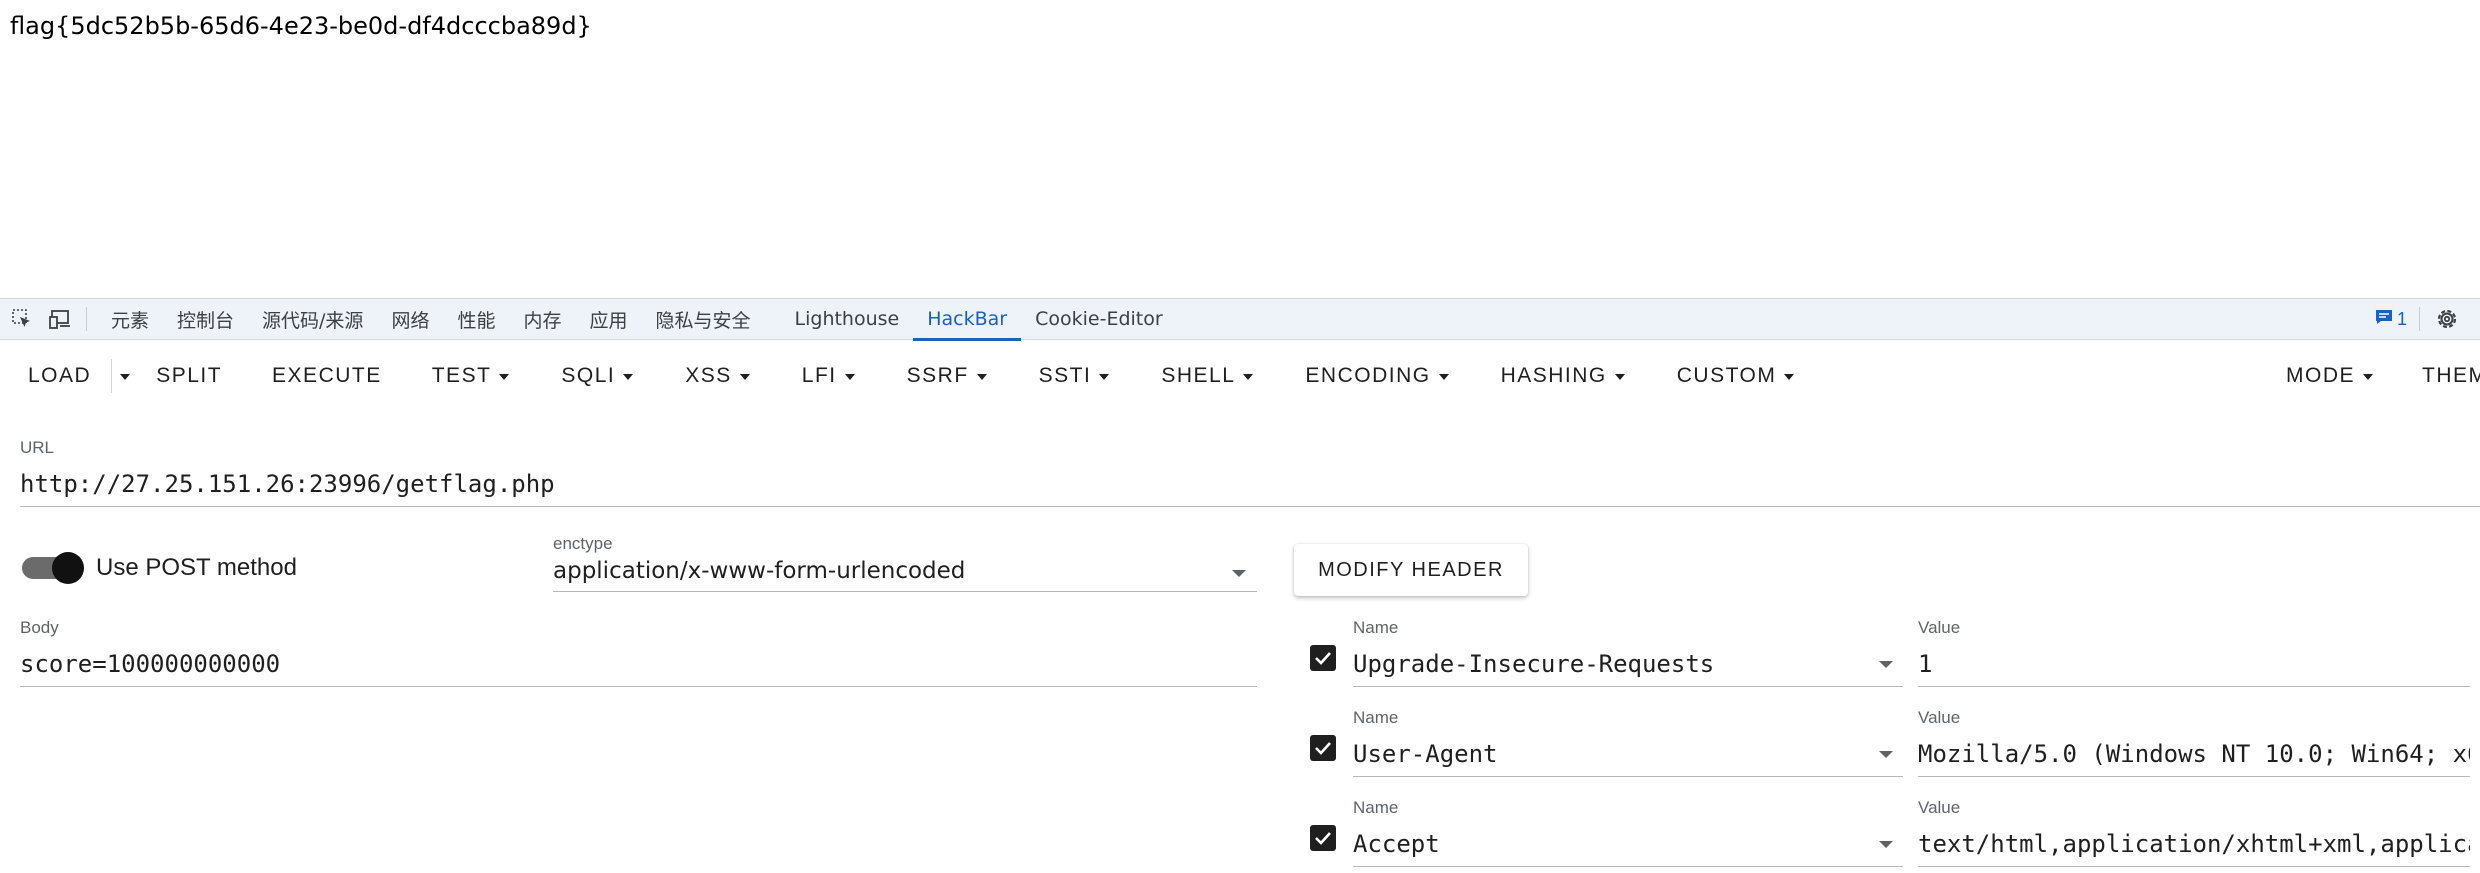 Image resolution: width=2480 pixels, height=873 pixels. Describe the element at coordinates (583, 543) in the screenshot. I see `enctype-label: enctype` at that location.